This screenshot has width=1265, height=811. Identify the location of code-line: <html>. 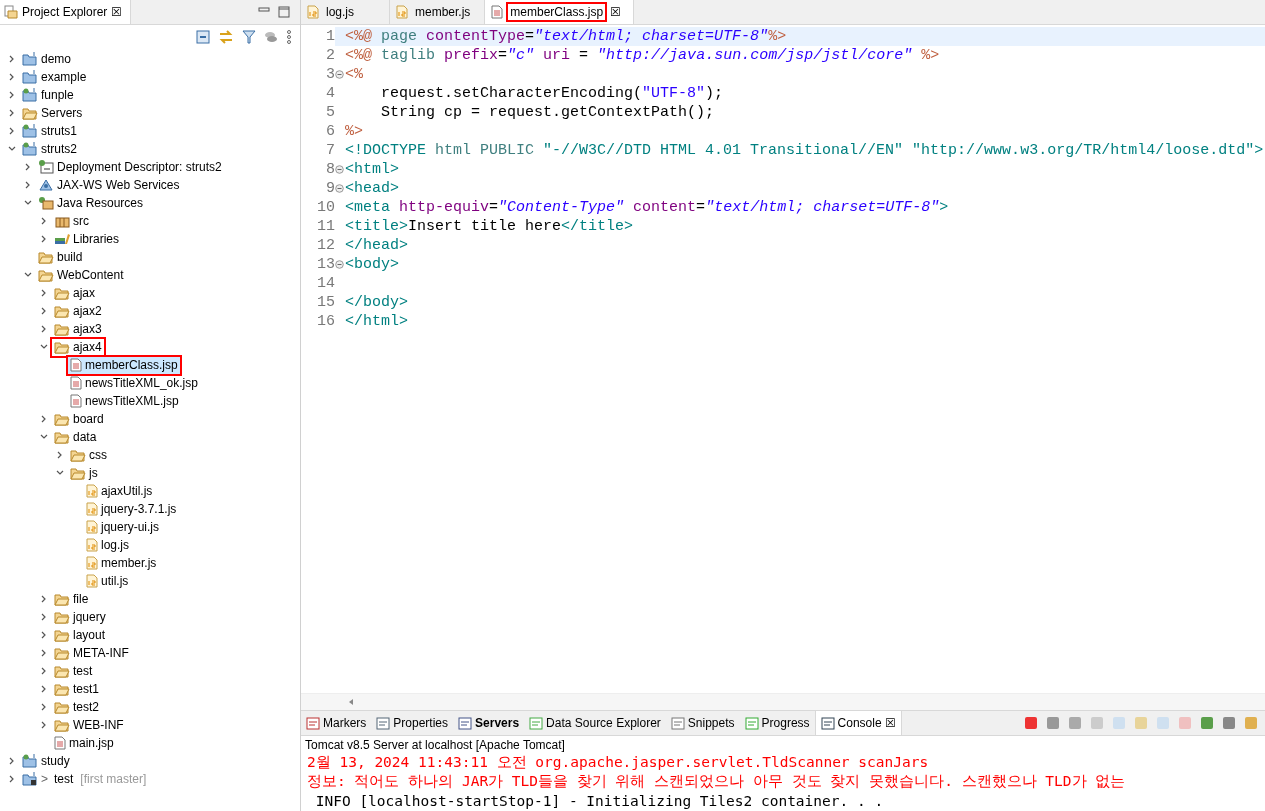
(372, 169).